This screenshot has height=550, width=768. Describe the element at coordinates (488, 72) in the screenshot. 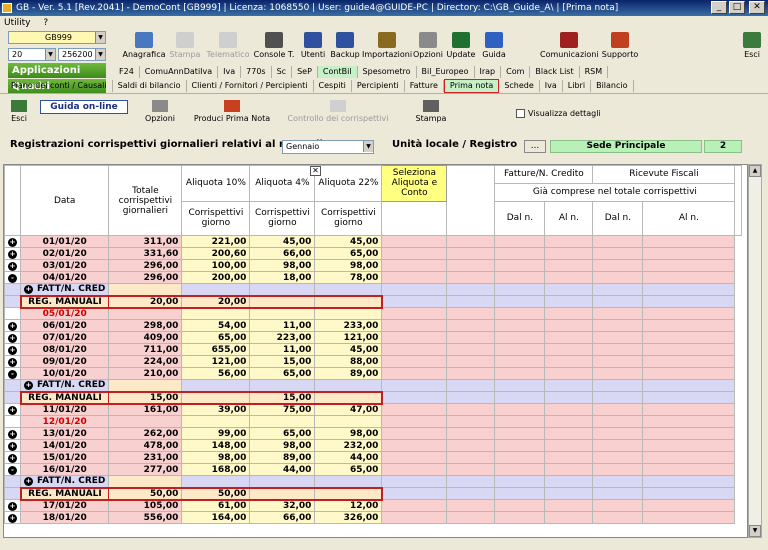

I see `tab-irap: Irap` at that location.